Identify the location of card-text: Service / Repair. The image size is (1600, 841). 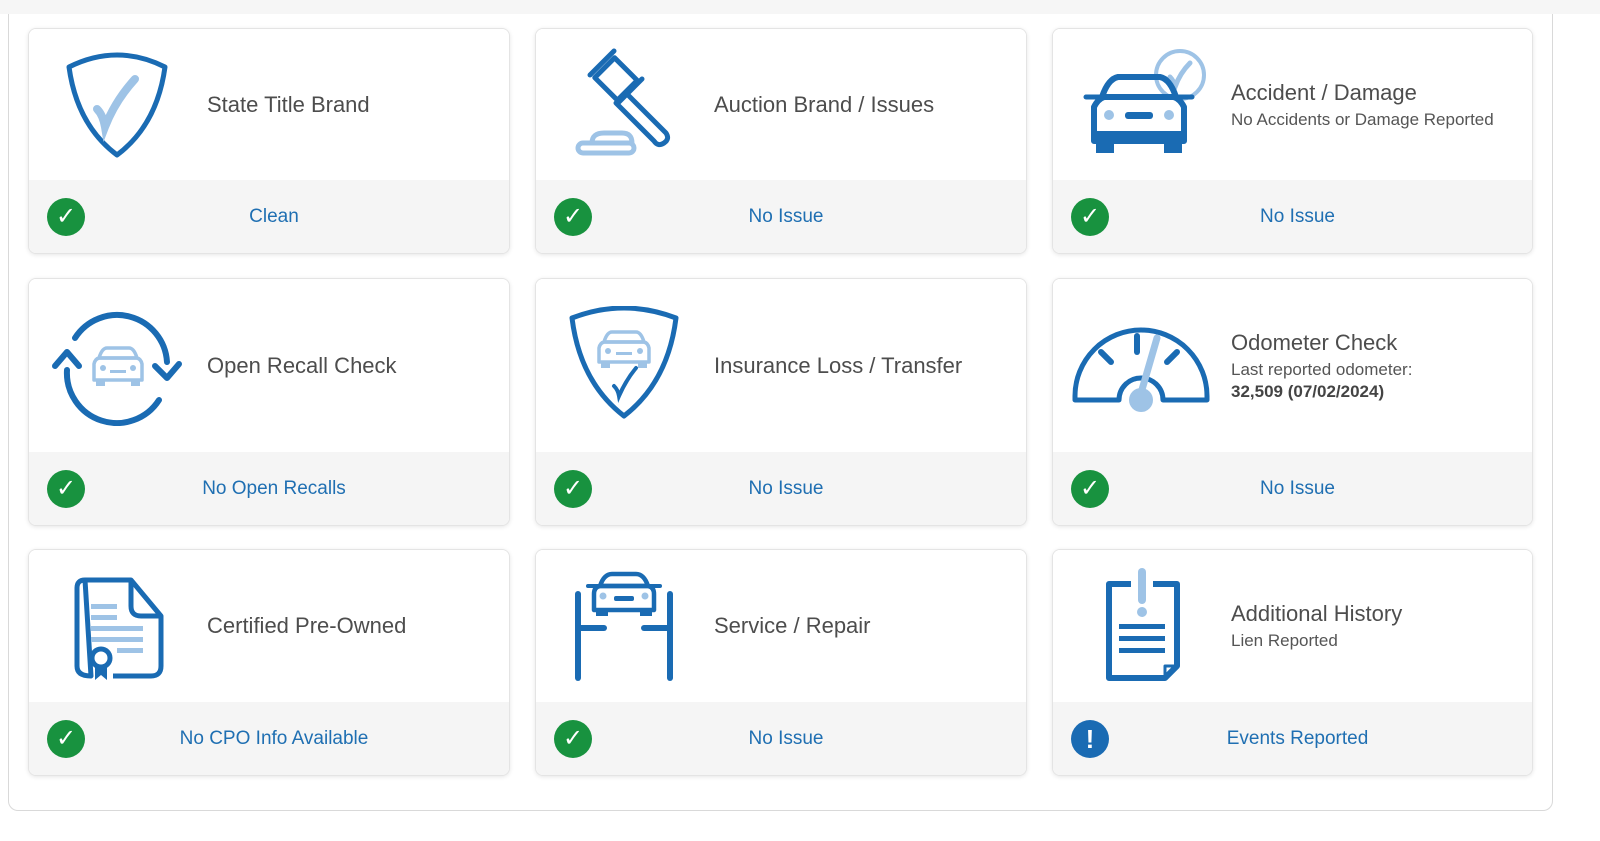
(792, 626).